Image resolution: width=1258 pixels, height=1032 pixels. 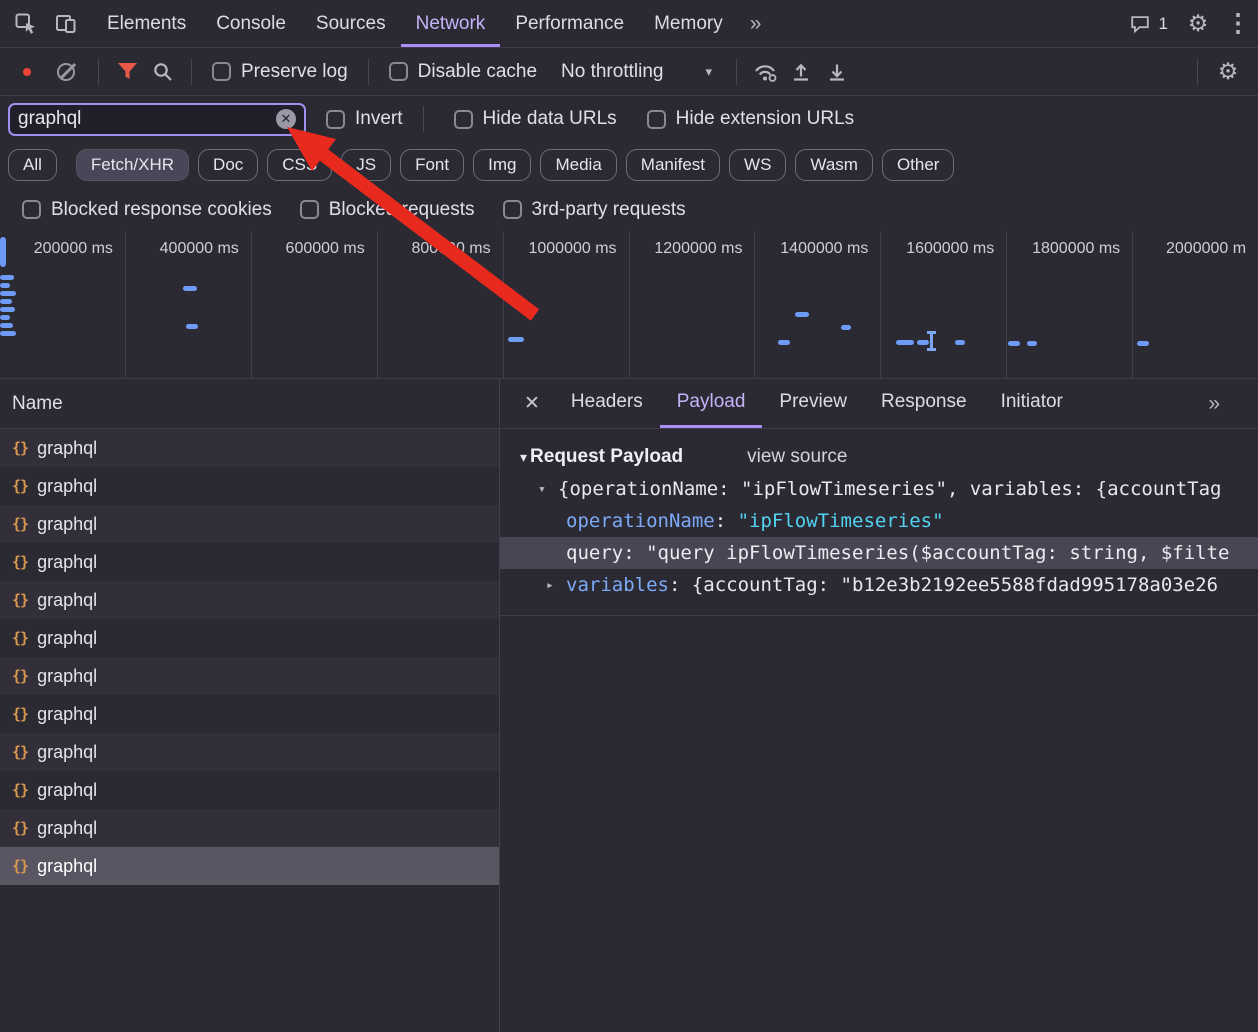 What do you see at coordinates (66, 71) in the screenshot?
I see `clear-network-log-button` at bounding box center [66, 71].